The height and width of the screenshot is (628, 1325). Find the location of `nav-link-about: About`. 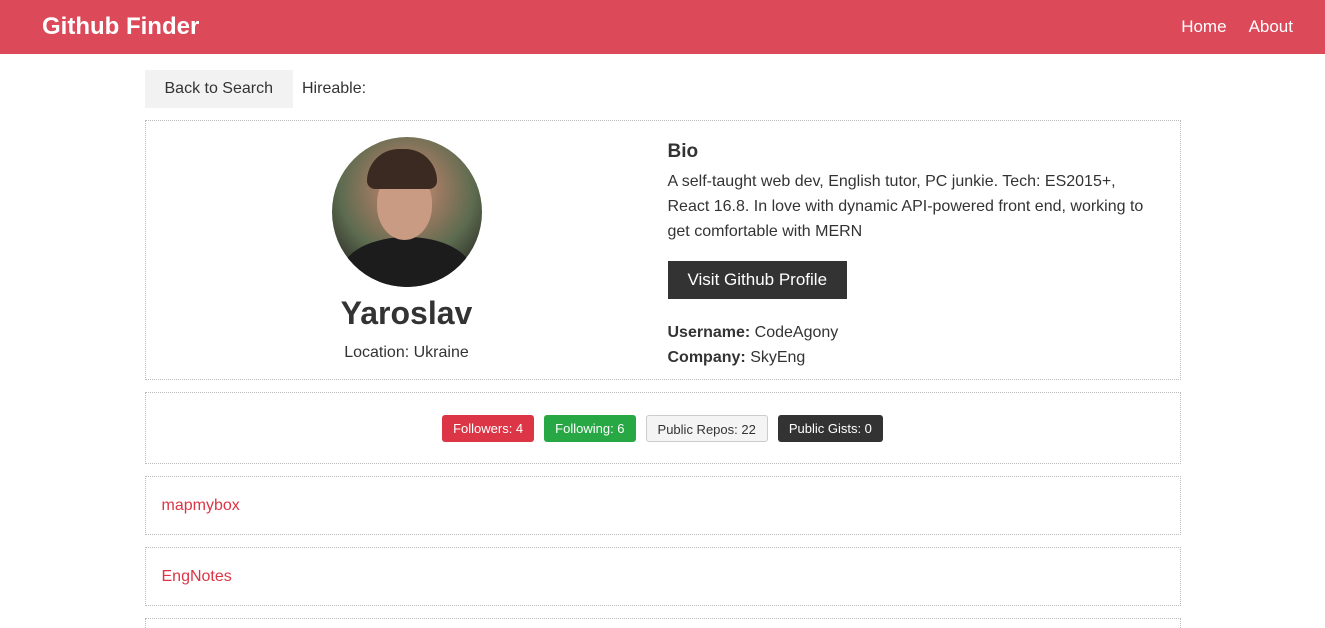

nav-link-about: About is located at coordinates (1271, 27).